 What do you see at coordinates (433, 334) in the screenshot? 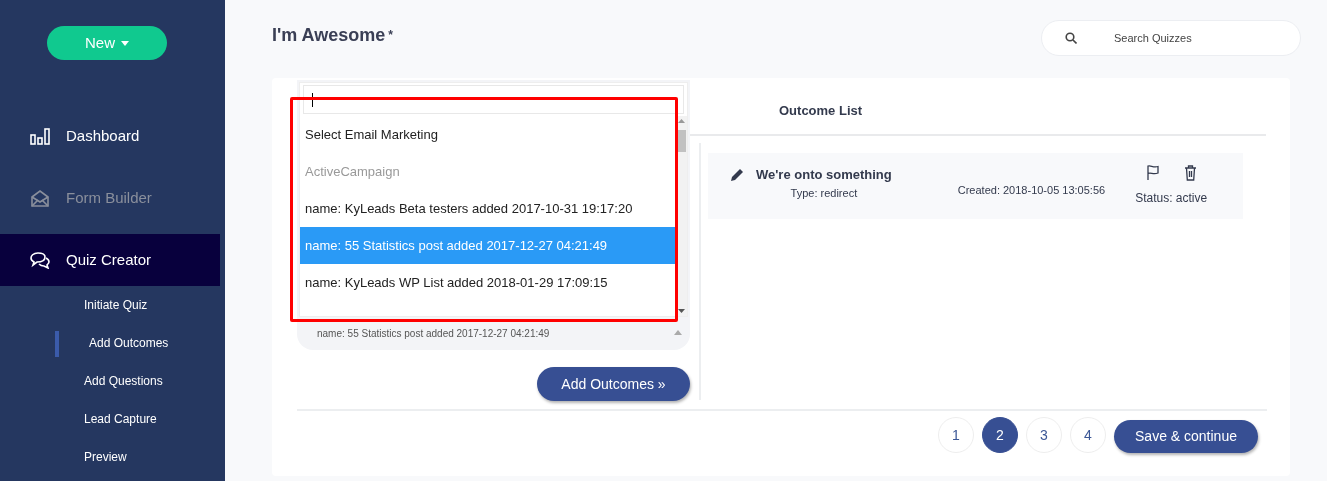
I see `selected-value: name: 55 Statistics post added 2017-12-27 04:21:49` at bounding box center [433, 334].